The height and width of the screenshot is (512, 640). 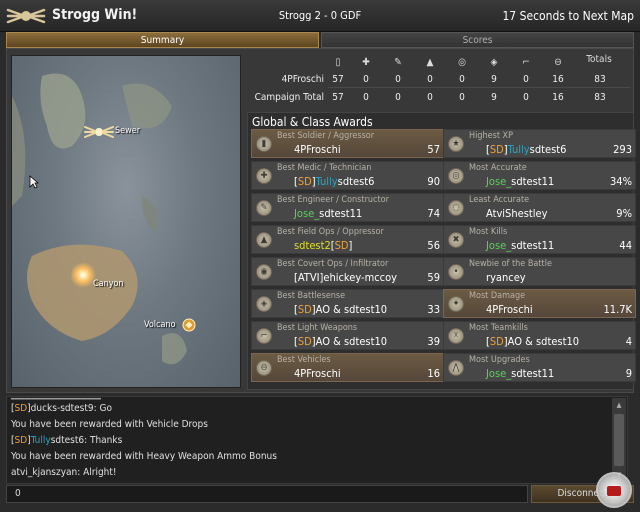 I want to click on name-part: ], so click(x=350, y=245).